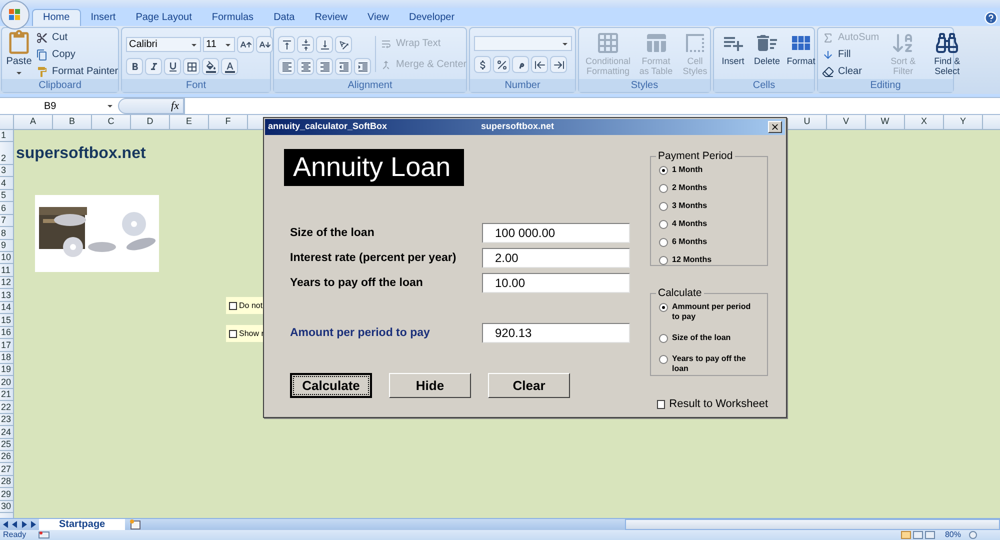  What do you see at coordinates (378, 17) in the screenshot?
I see `ribbon-tab: View` at bounding box center [378, 17].